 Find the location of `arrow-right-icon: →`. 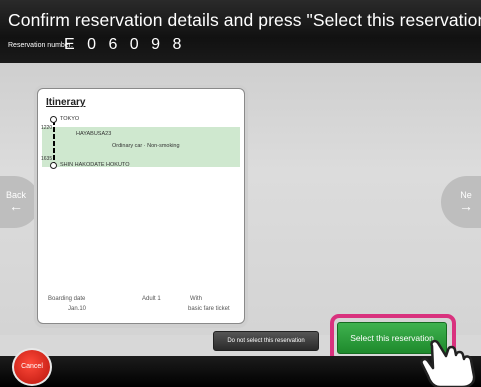

arrow-right-icon: → is located at coordinates (466, 206).